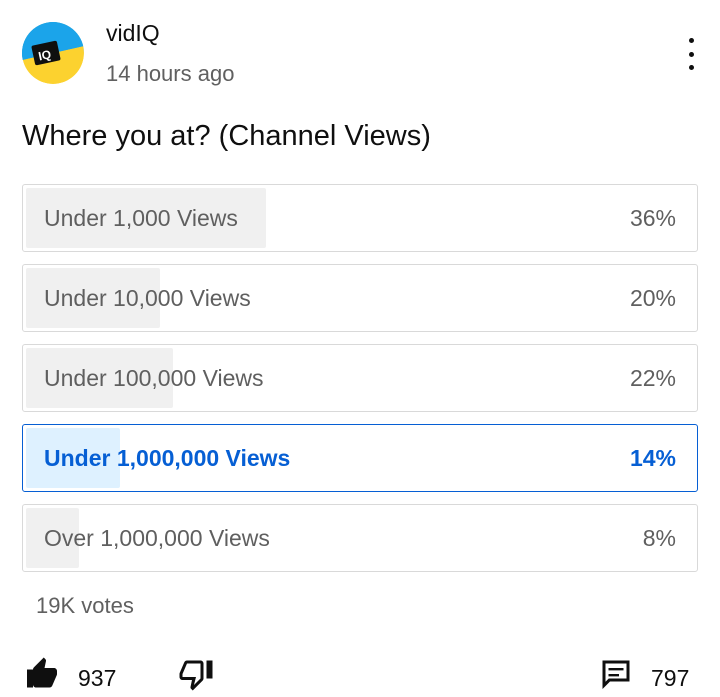 The width and height of the screenshot is (720, 697). What do you see at coordinates (157, 537) in the screenshot?
I see `poll-option-label: Over 1,000,000 Views` at bounding box center [157, 537].